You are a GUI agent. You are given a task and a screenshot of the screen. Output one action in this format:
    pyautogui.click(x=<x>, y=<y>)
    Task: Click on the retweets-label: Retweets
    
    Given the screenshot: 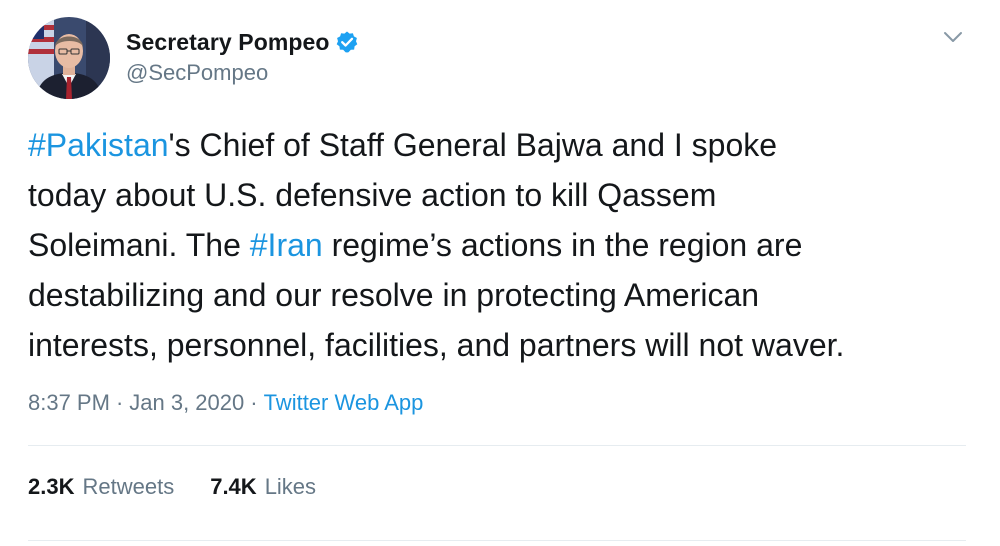 What is the action you would take?
    pyautogui.click(x=128, y=486)
    